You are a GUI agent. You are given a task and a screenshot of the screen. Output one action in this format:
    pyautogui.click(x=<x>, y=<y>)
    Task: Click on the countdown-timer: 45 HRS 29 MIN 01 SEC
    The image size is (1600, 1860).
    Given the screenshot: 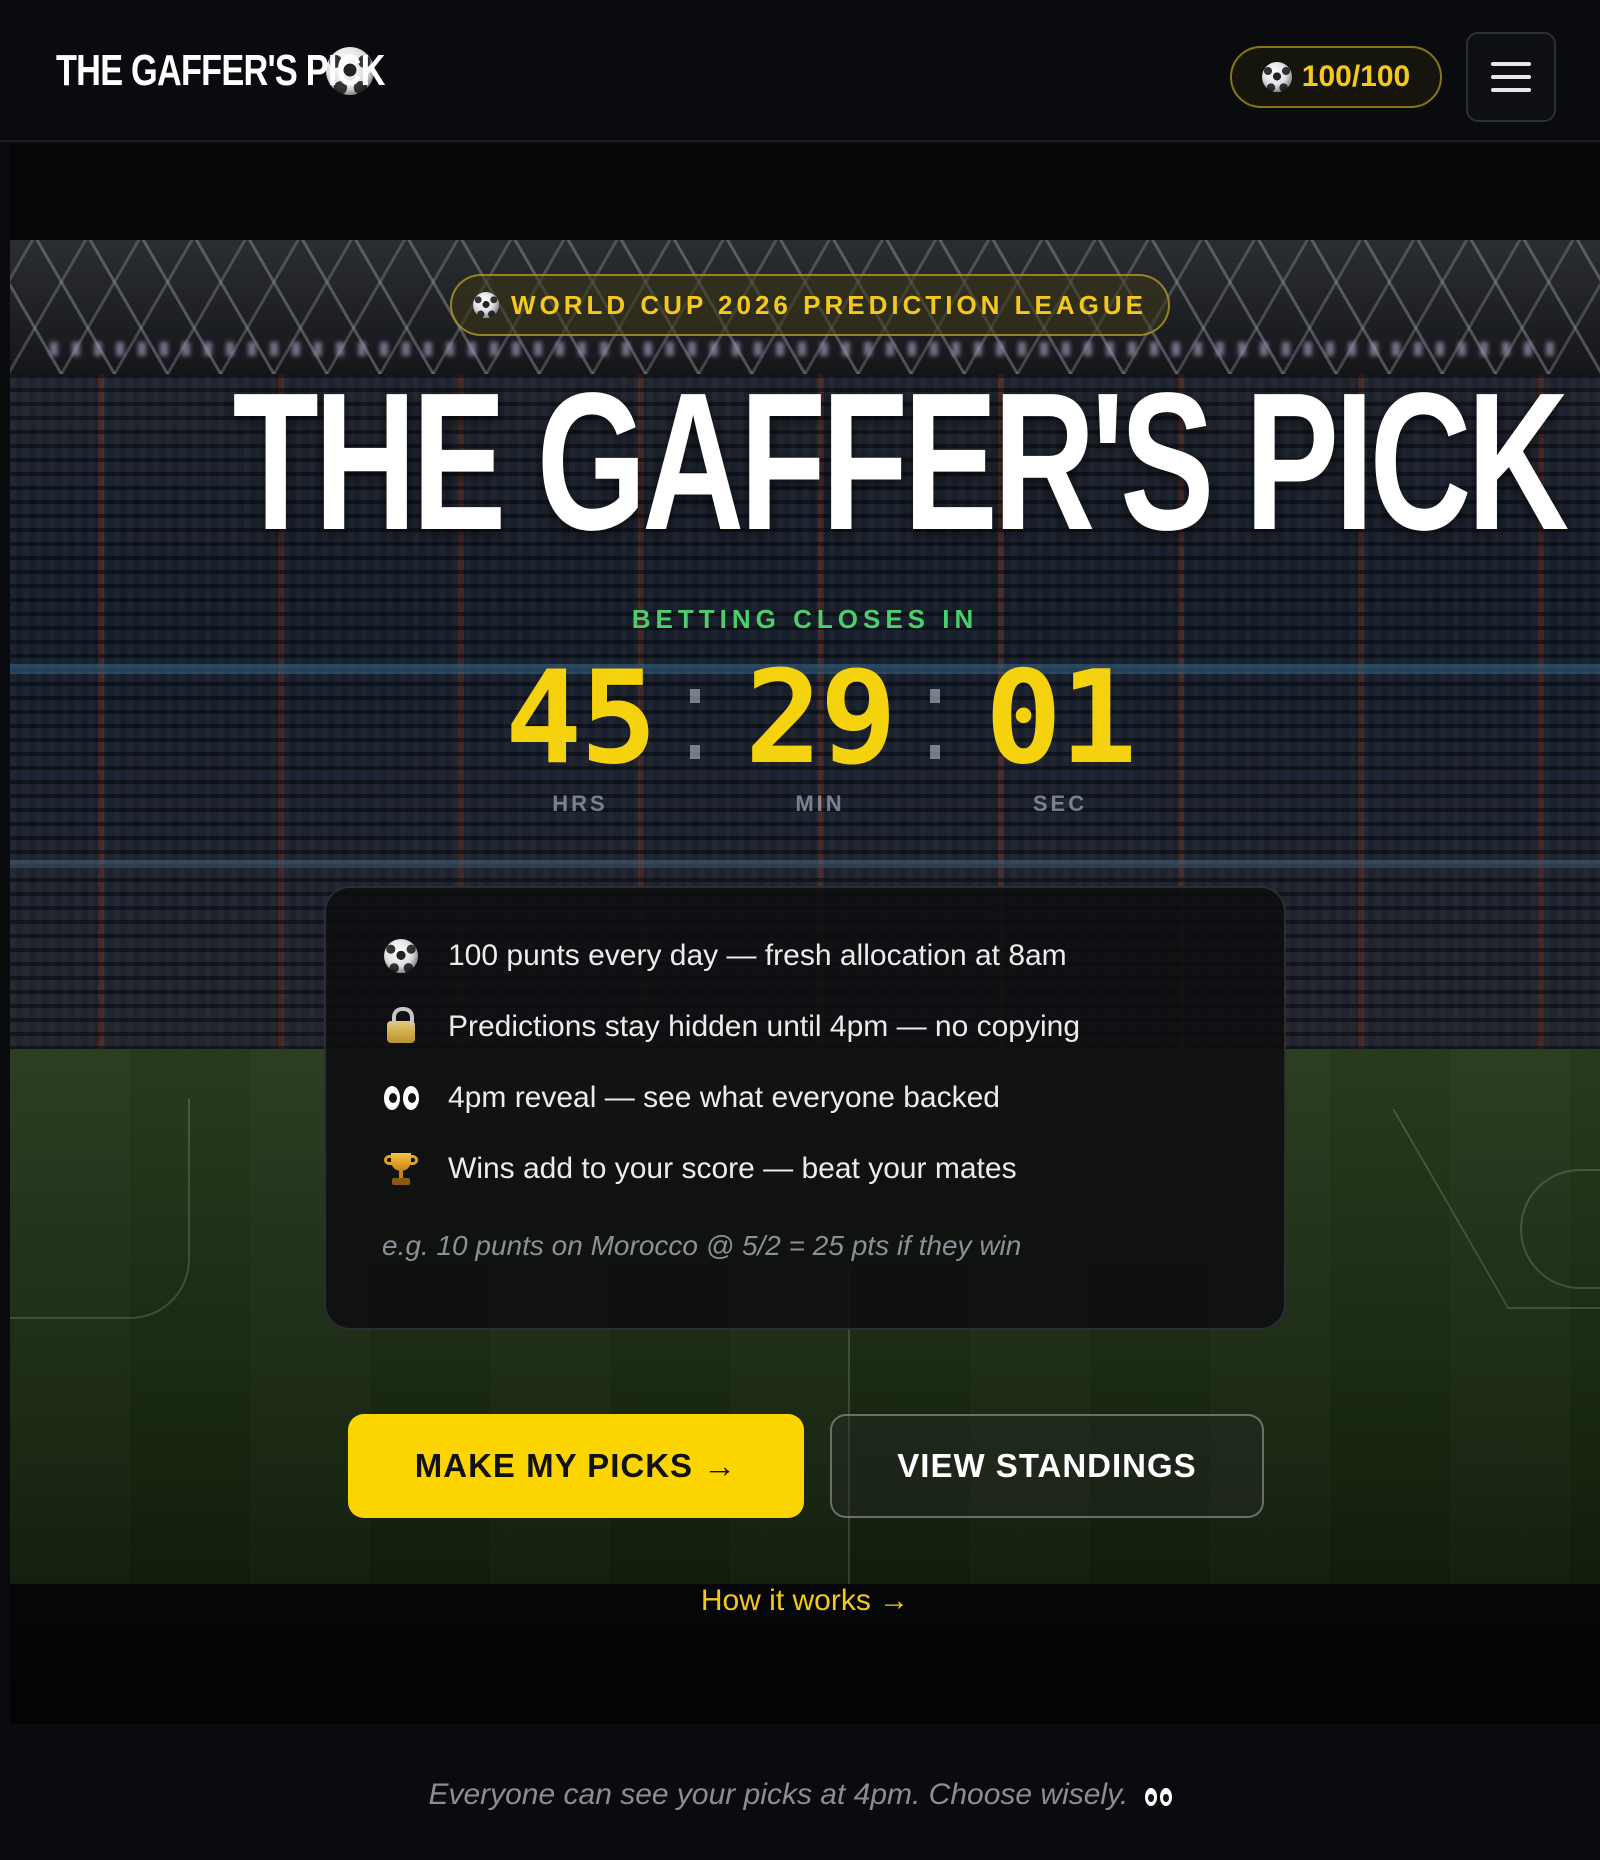 What is the action you would take?
    pyautogui.click(x=820, y=739)
    